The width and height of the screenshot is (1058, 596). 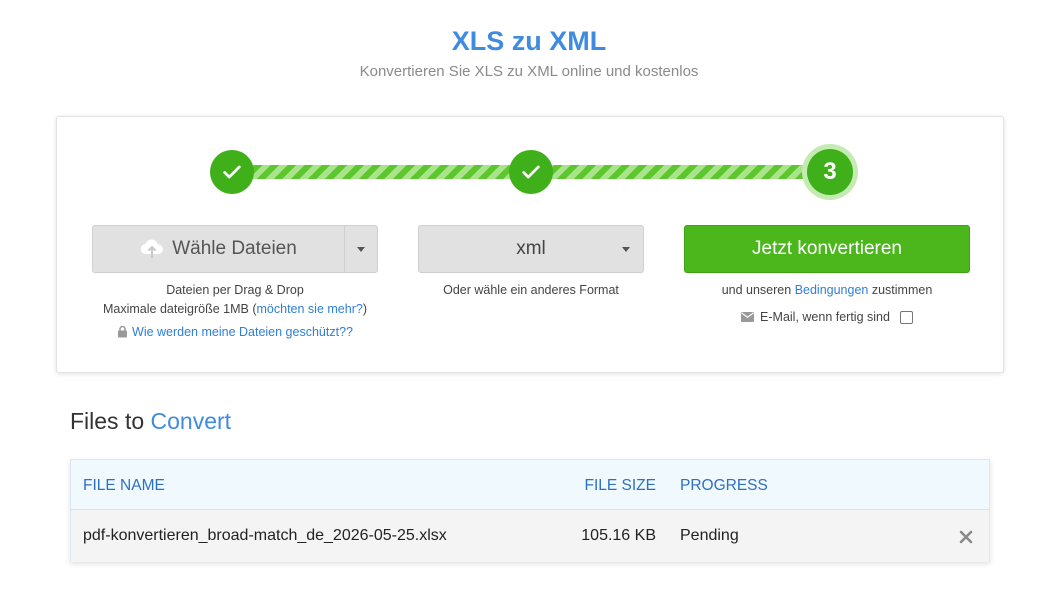 I want to click on format-select: xml, so click(x=531, y=249).